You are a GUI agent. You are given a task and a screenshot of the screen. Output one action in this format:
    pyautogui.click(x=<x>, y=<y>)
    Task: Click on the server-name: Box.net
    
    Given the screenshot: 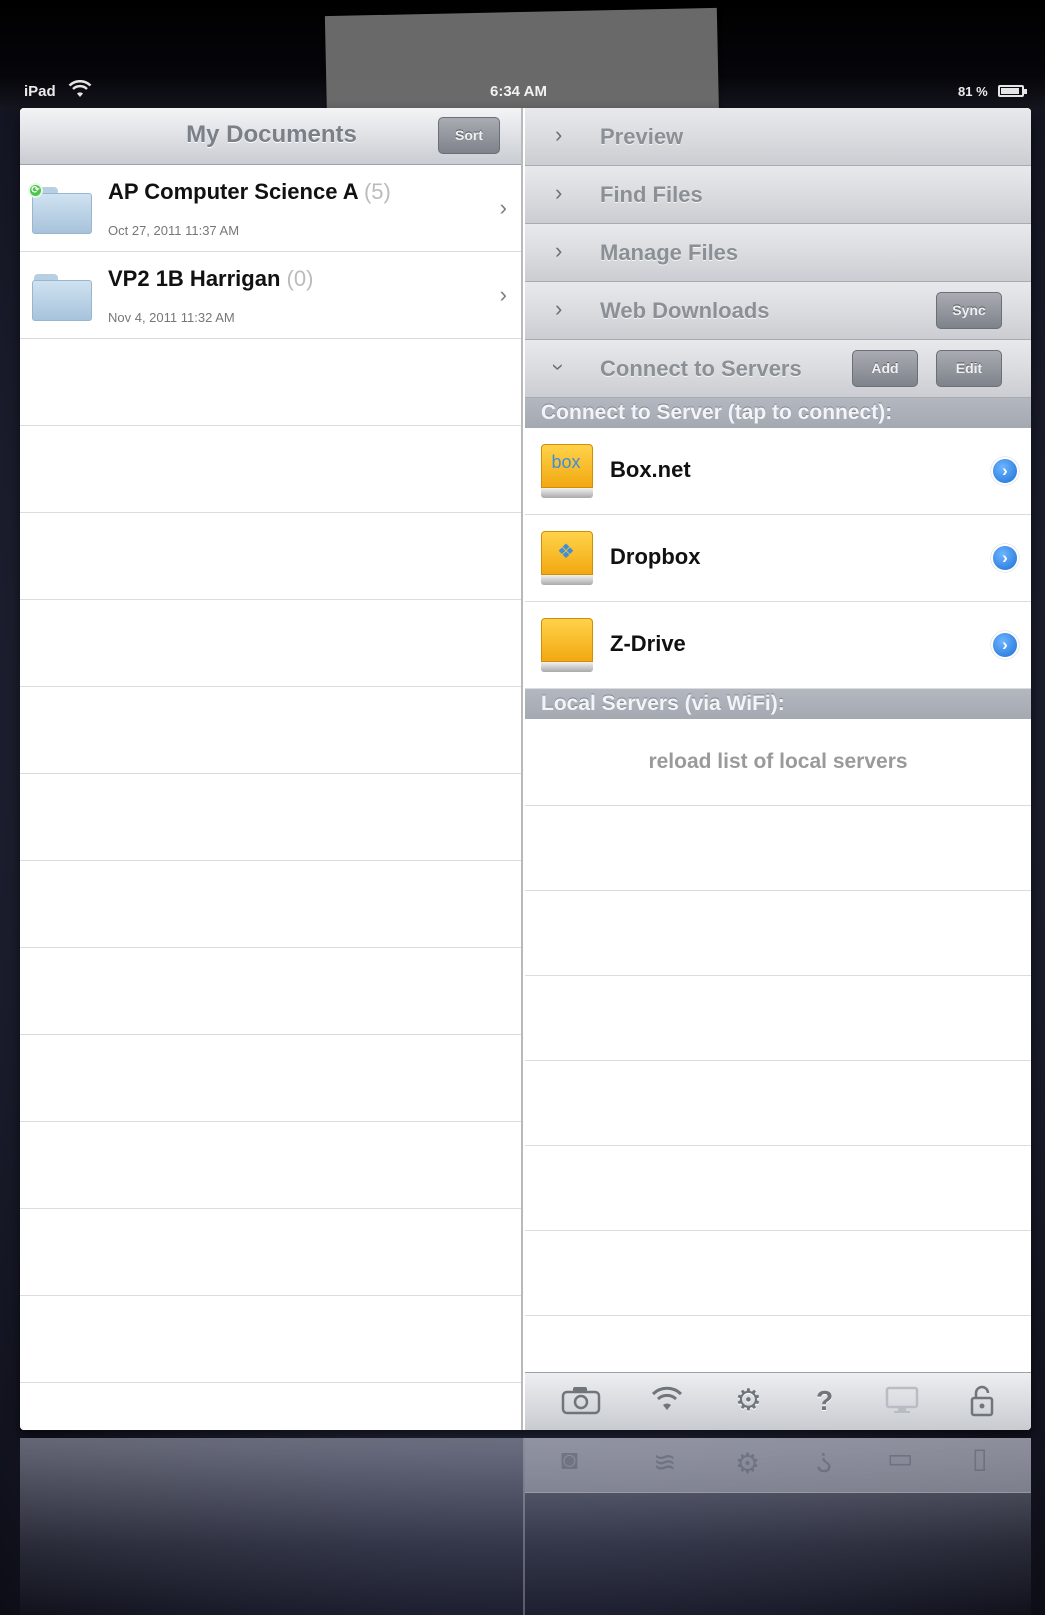 What is the action you would take?
    pyautogui.click(x=650, y=469)
    